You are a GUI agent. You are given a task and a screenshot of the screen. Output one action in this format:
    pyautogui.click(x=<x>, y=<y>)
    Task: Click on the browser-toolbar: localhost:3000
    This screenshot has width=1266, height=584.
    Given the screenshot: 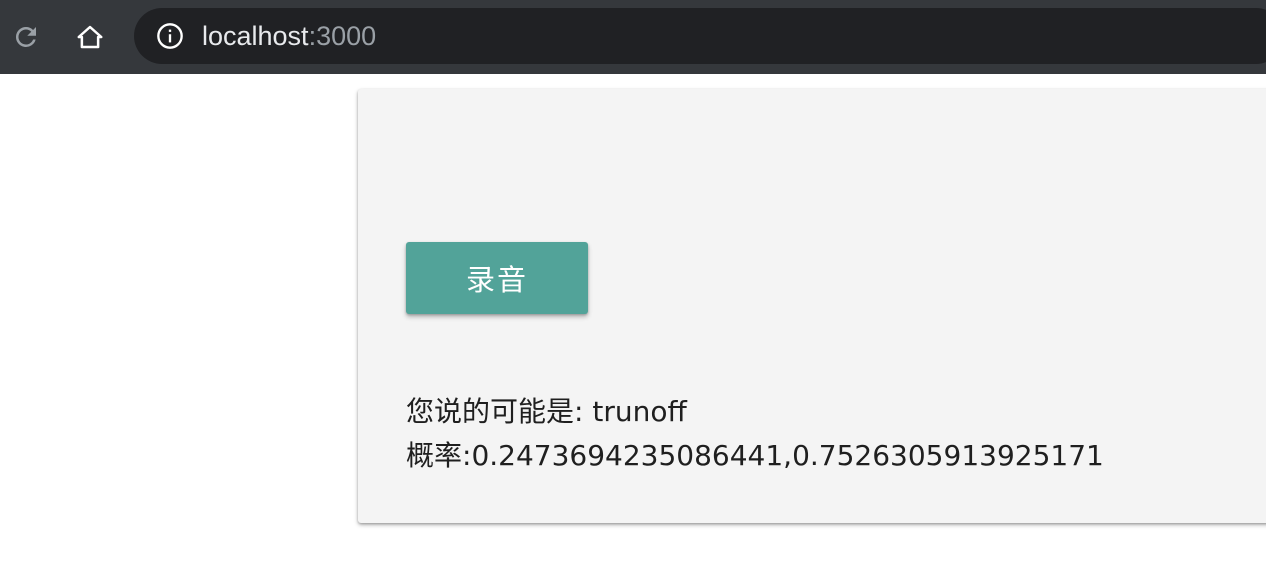 What is the action you would take?
    pyautogui.click(x=633, y=37)
    